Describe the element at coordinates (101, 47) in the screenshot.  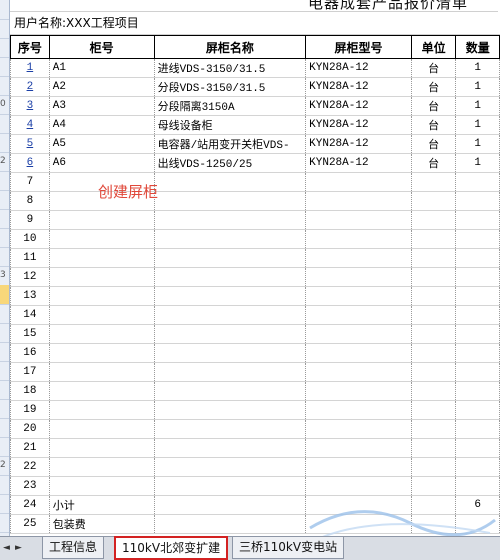
I see `header-cabinet-no: 柜号` at that location.